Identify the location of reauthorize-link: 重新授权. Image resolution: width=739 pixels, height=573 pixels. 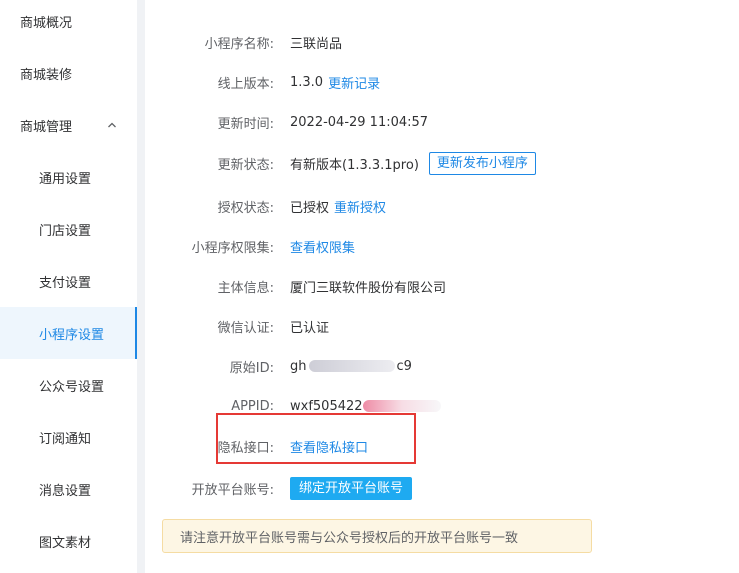
(360, 206).